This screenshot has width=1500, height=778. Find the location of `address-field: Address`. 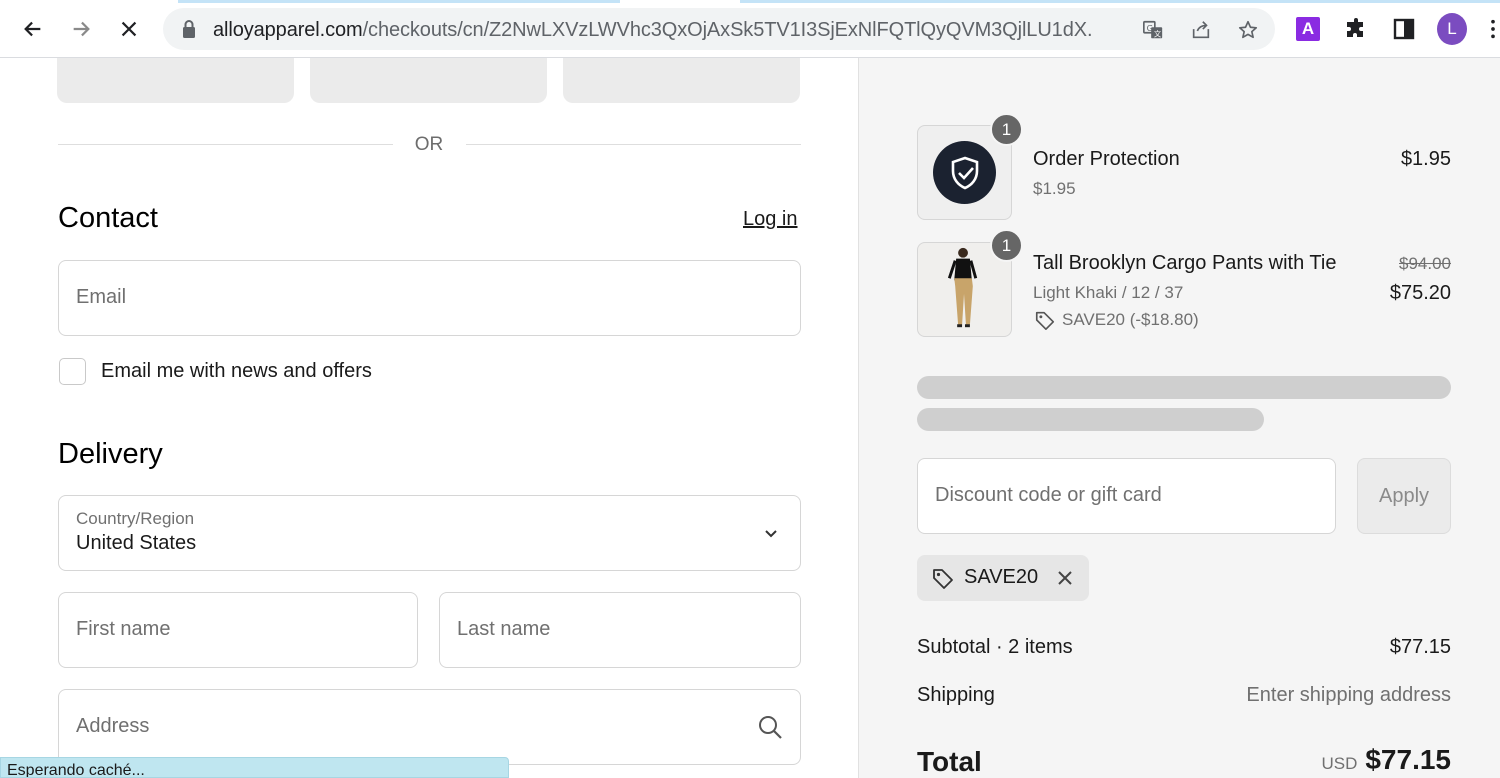

address-field: Address is located at coordinates (429, 727).